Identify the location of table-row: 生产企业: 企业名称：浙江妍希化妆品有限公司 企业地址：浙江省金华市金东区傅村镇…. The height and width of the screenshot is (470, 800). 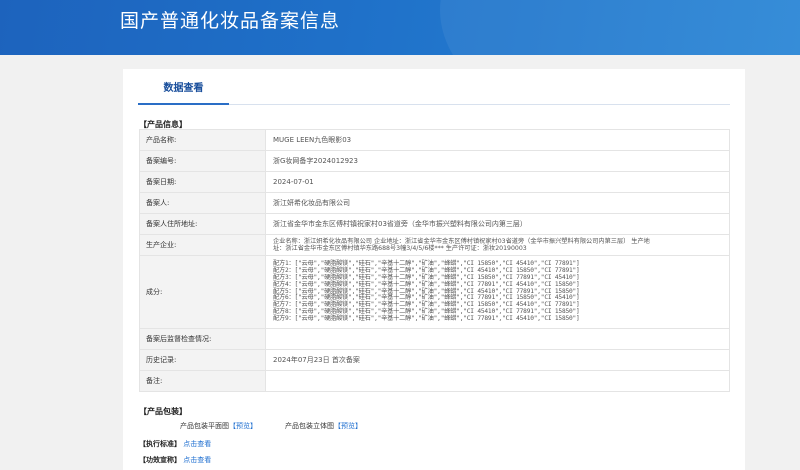
(434, 245).